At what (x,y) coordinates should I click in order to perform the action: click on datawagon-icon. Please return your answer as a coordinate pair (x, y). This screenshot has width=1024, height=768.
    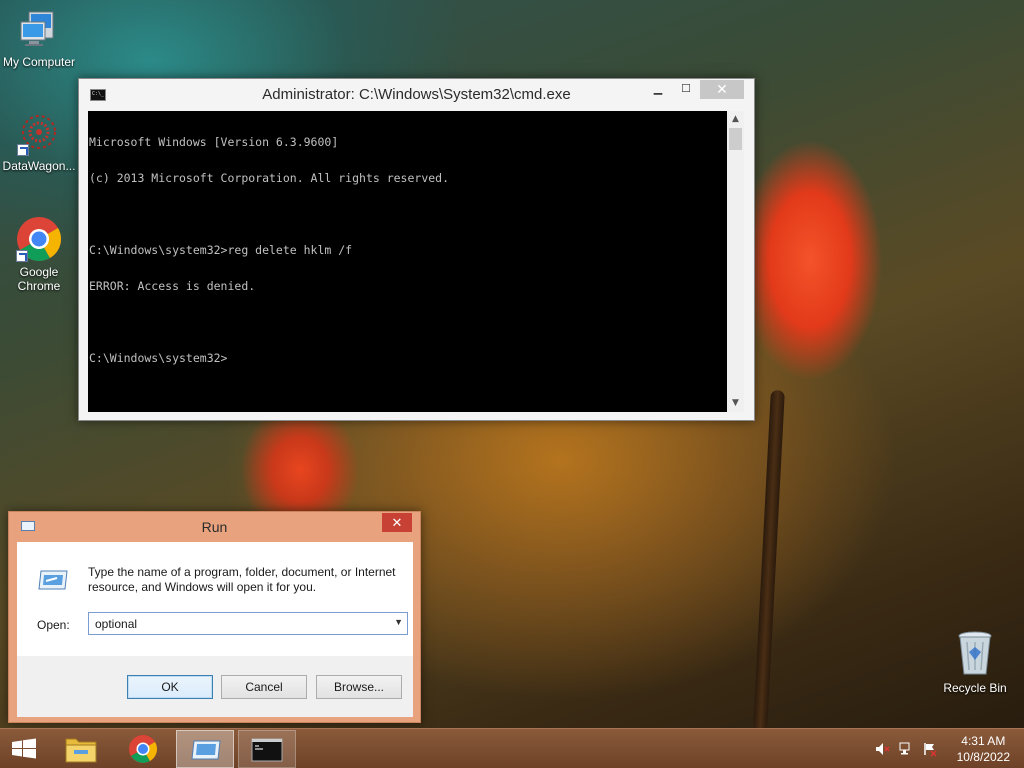
    Looking at the image, I should click on (39, 134).